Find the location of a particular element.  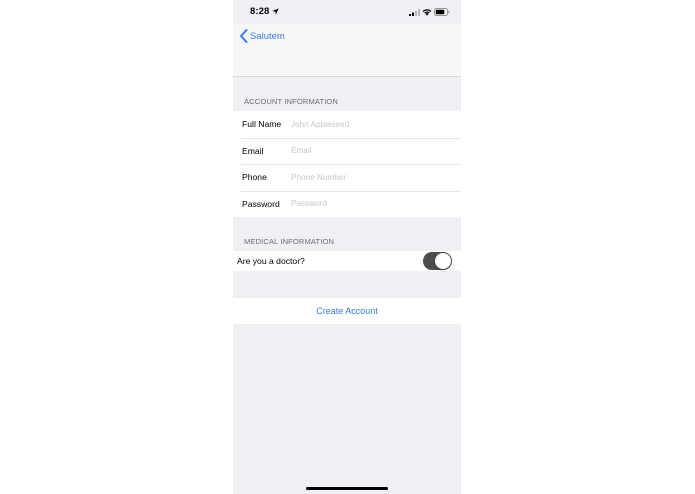

back-button: Salutem is located at coordinates (262, 36).